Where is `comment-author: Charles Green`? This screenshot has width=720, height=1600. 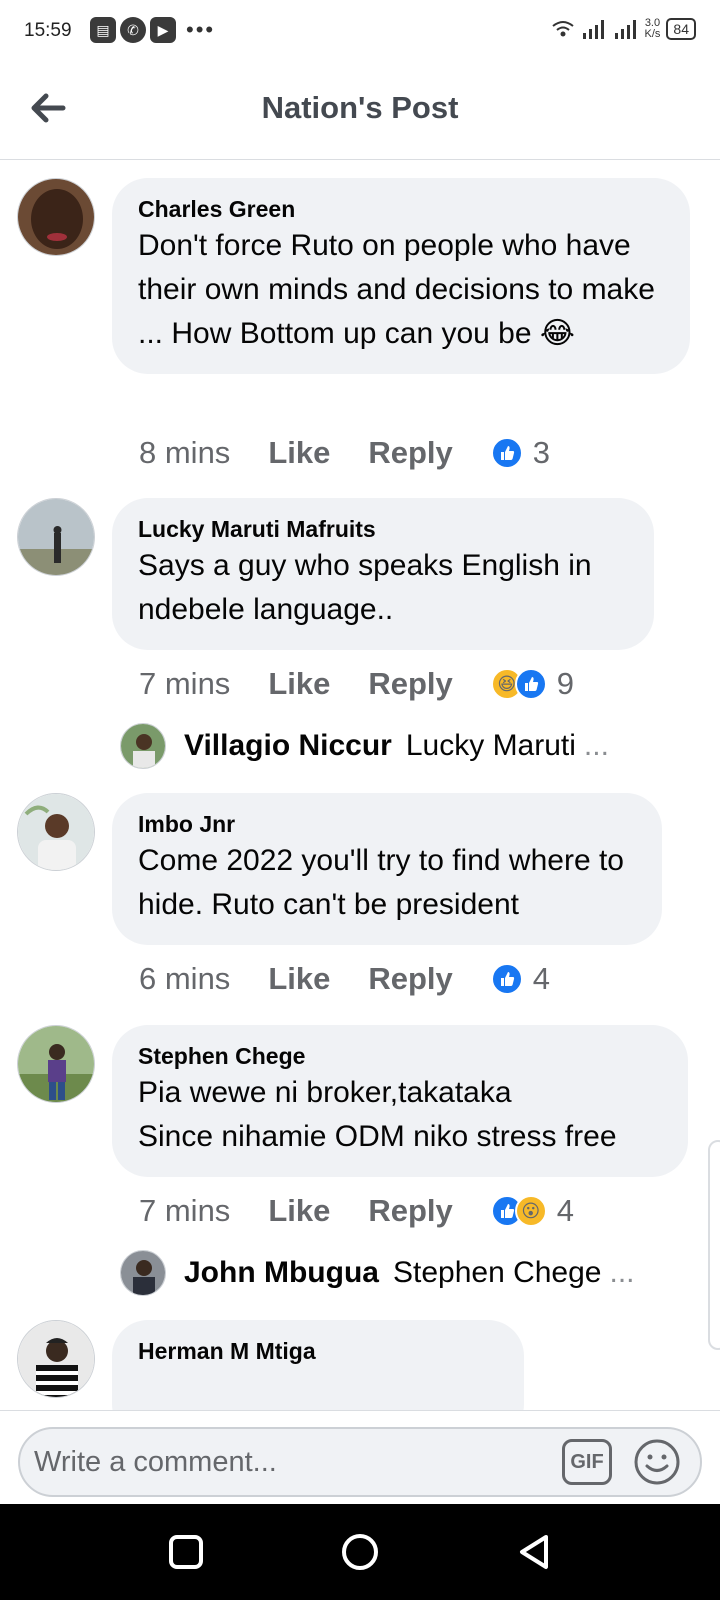 comment-author: Charles Green is located at coordinates (401, 209).